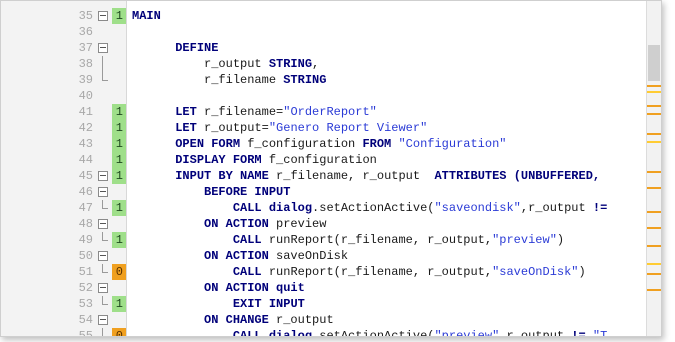 The width and height of the screenshot is (675, 342). Describe the element at coordinates (290, 64) in the screenshot. I see `code-token: STRING` at that location.